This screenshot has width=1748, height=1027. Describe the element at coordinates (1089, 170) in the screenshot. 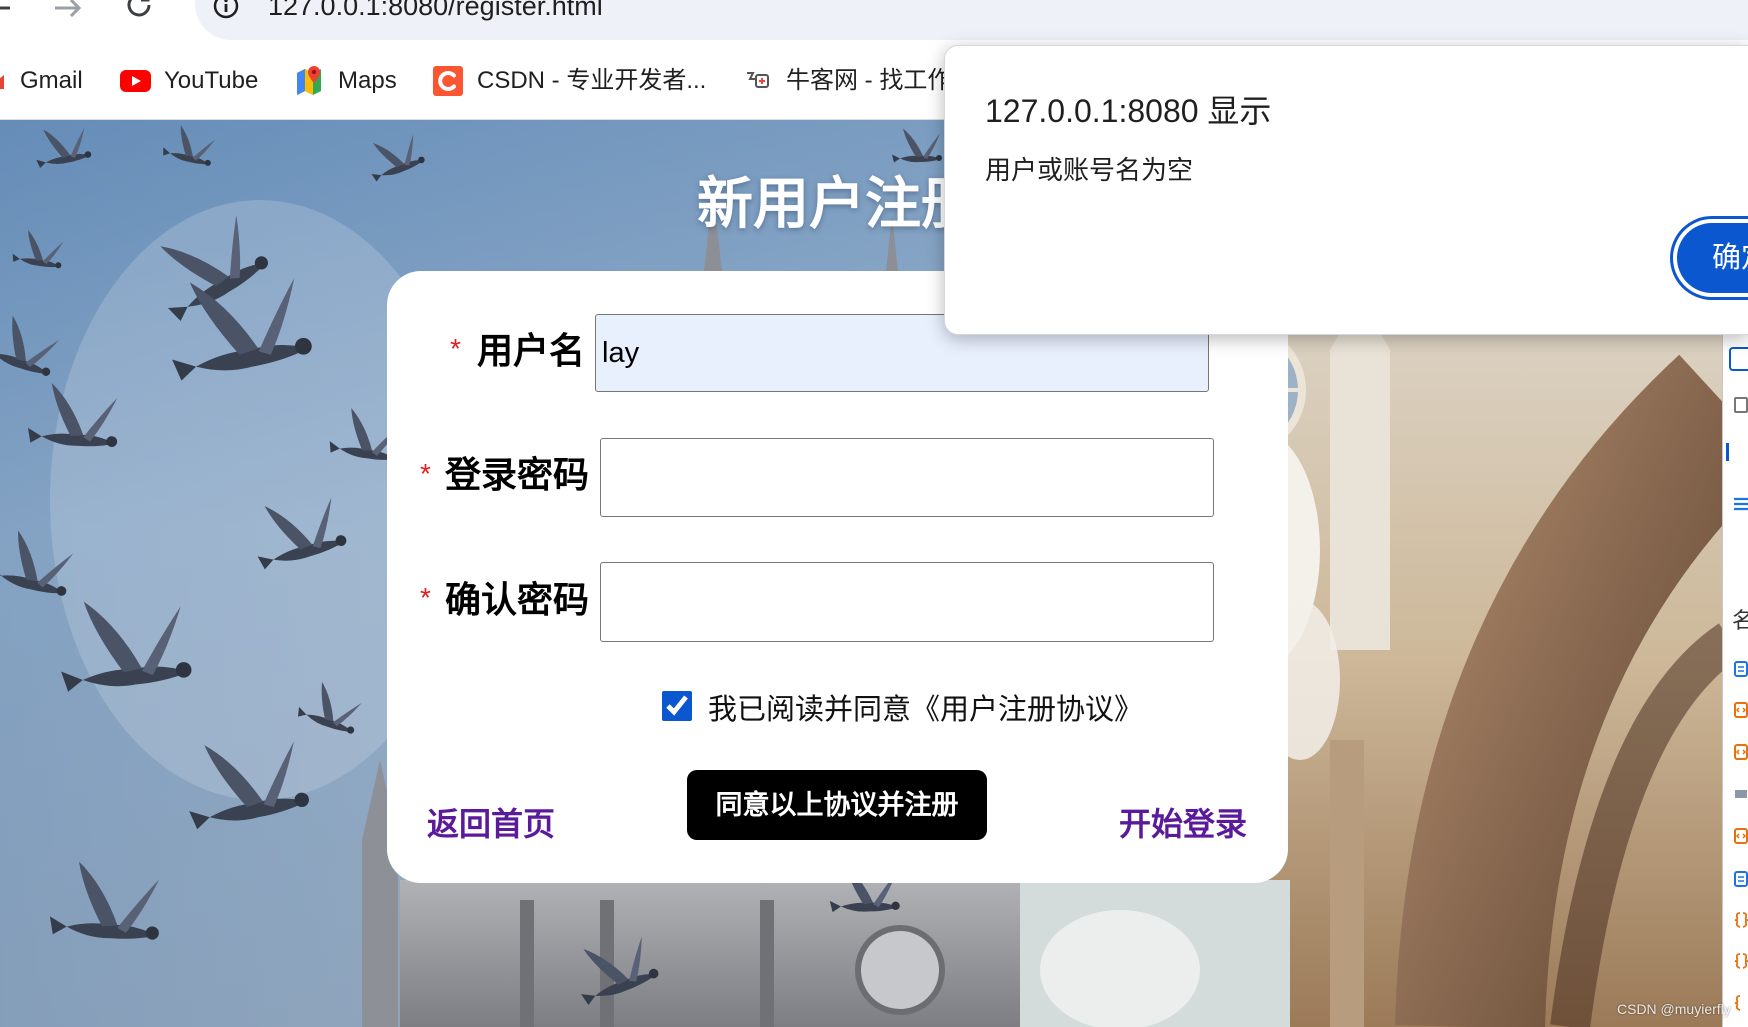

I see `dialog-message: 用户或账号名为空` at that location.